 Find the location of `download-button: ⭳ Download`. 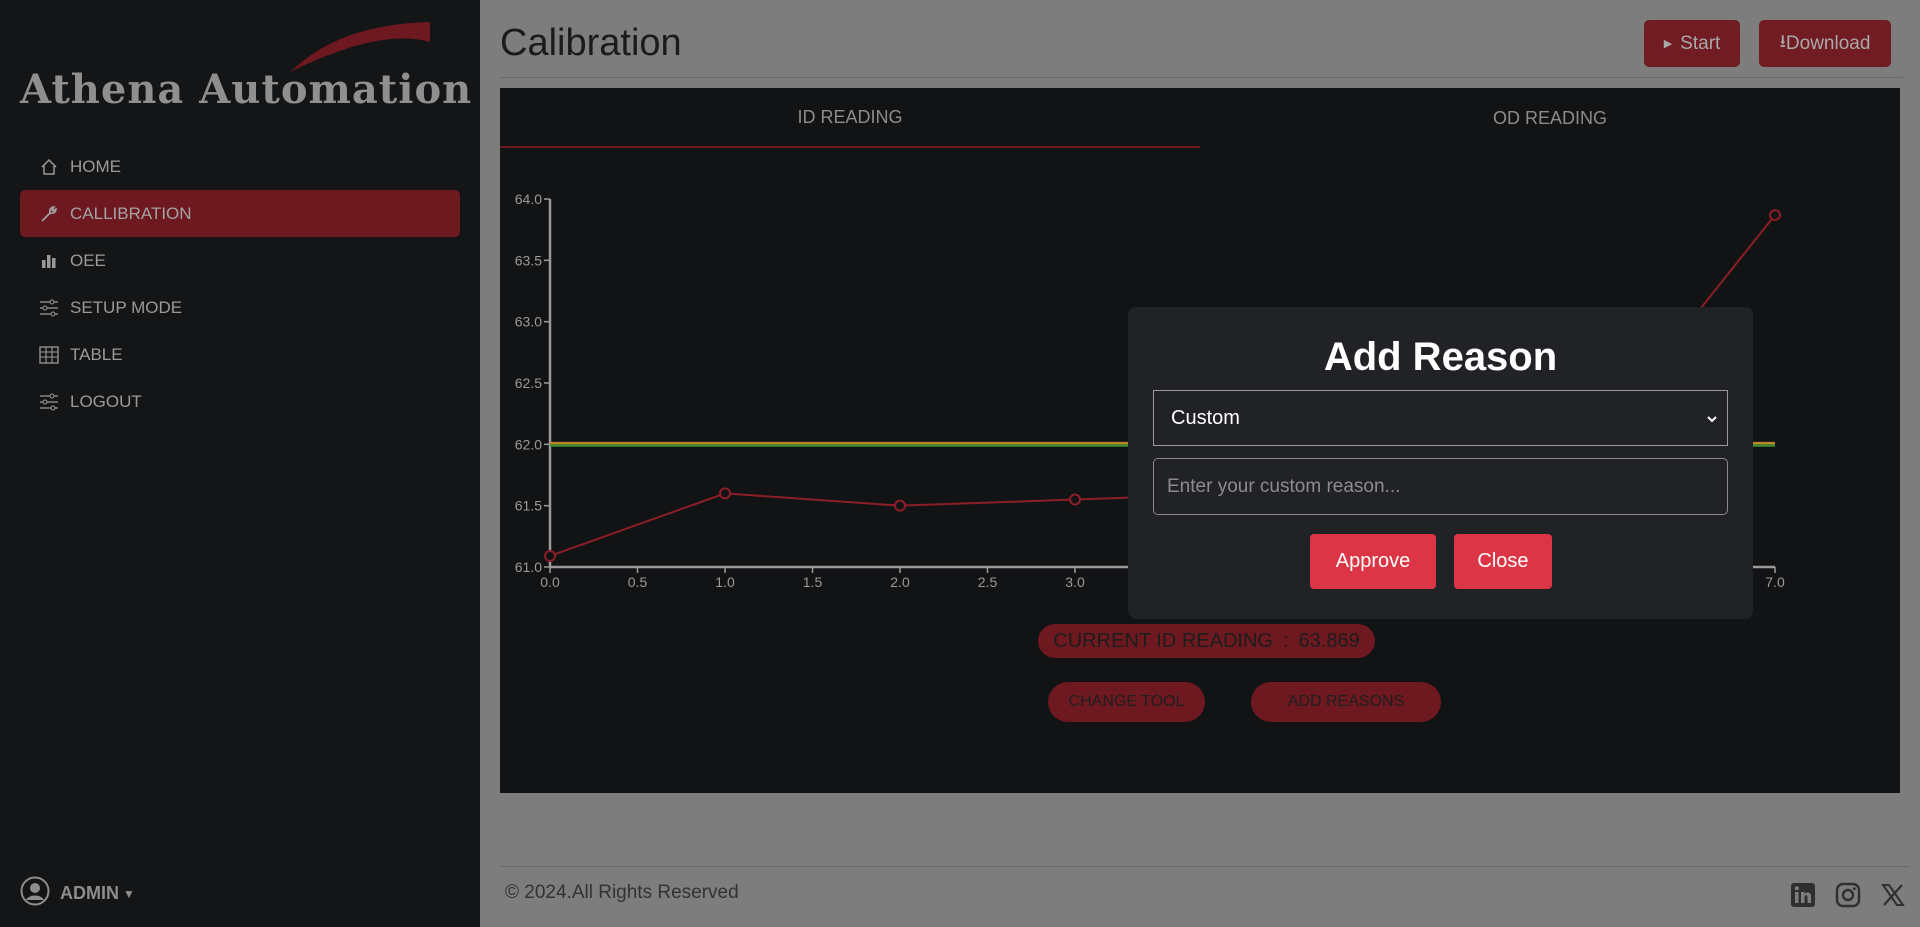

download-button: ⭳ Download is located at coordinates (1825, 43).